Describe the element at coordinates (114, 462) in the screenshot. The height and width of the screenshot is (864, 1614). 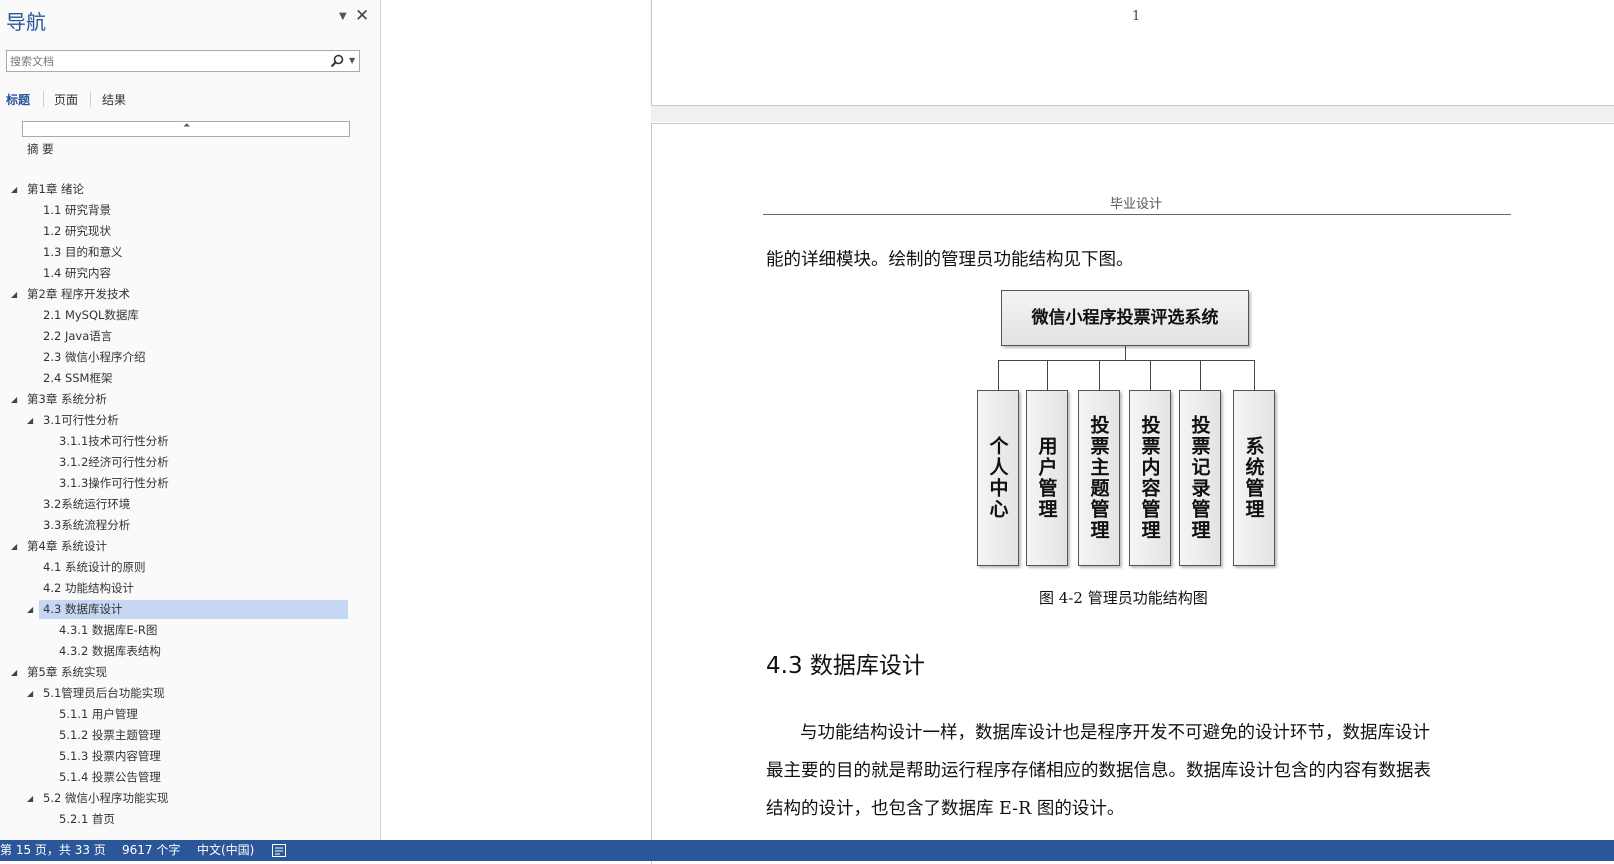
I see `heading-label: 3.1.2经济可行性分析` at that location.